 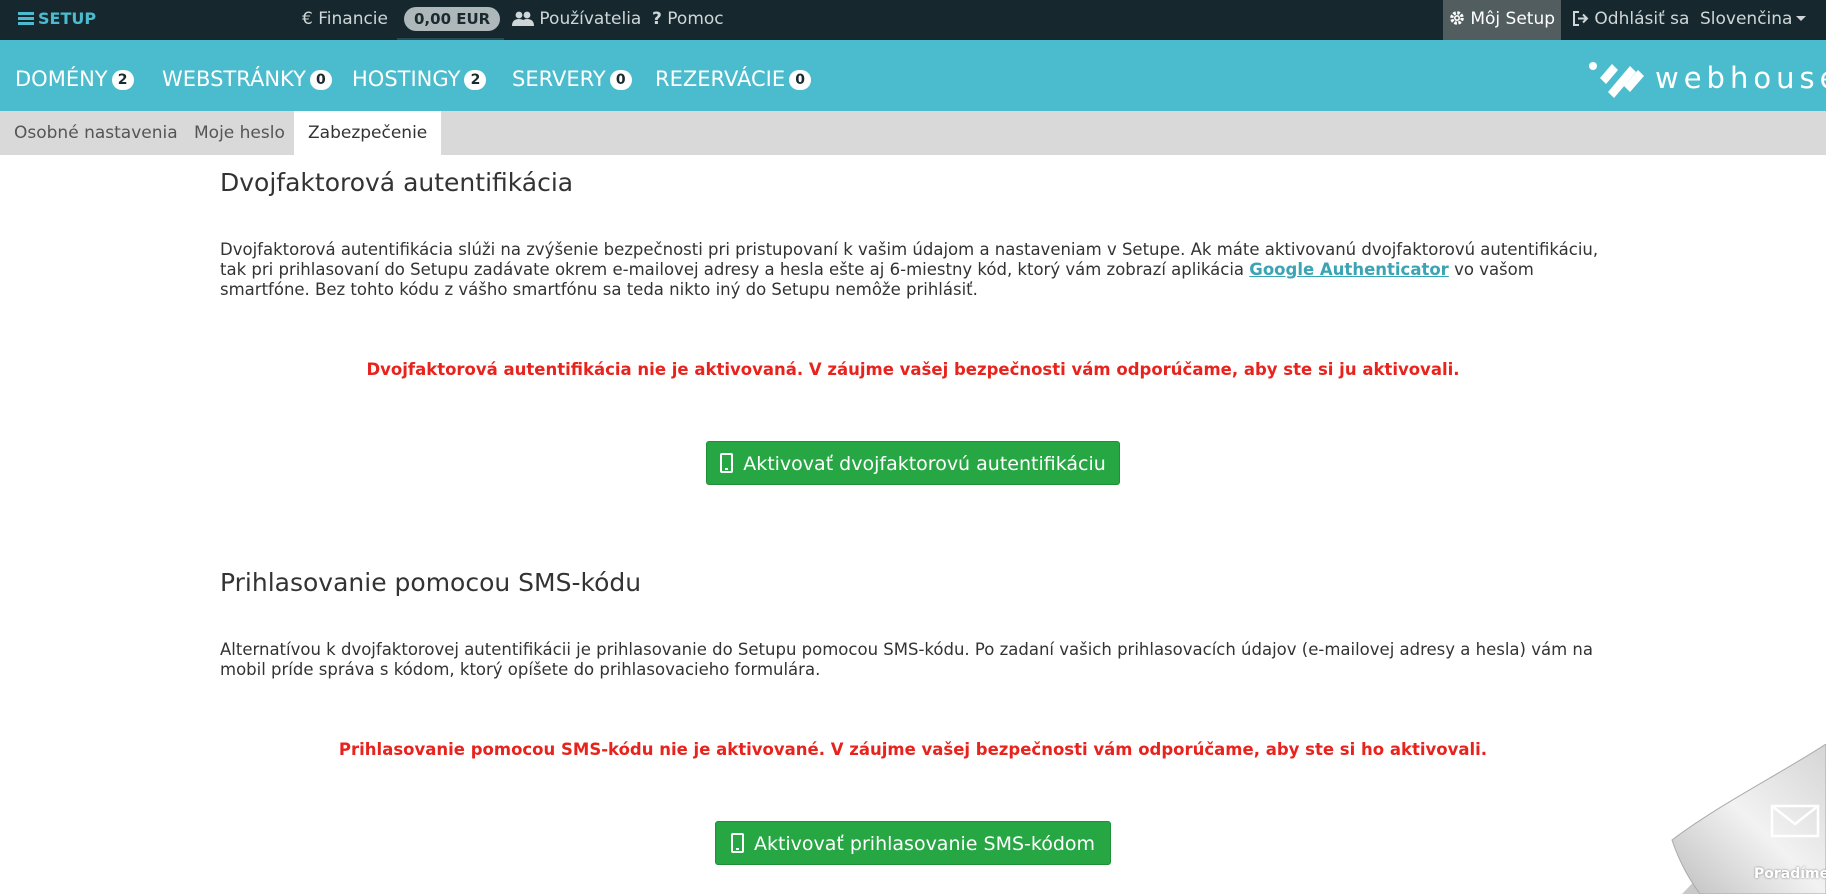 What do you see at coordinates (307, 19) in the screenshot?
I see `euro-icon: €` at bounding box center [307, 19].